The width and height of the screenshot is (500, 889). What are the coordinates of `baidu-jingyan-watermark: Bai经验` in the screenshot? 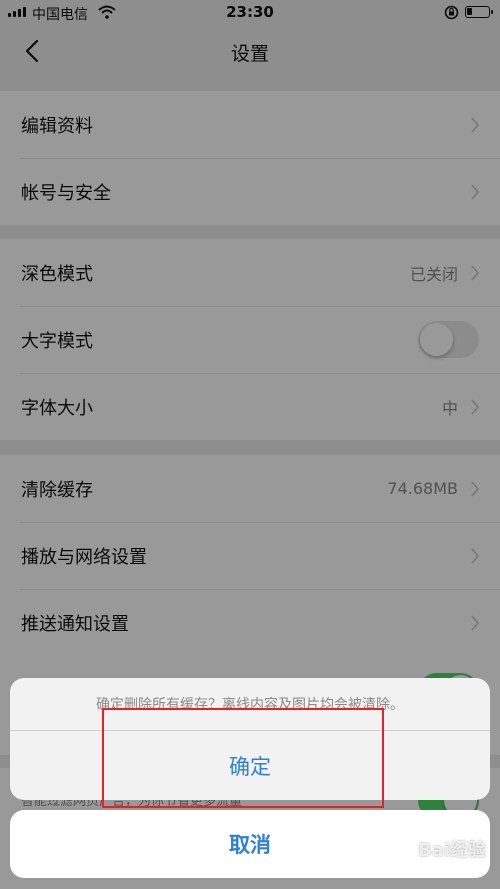 It's located at (451, 850).